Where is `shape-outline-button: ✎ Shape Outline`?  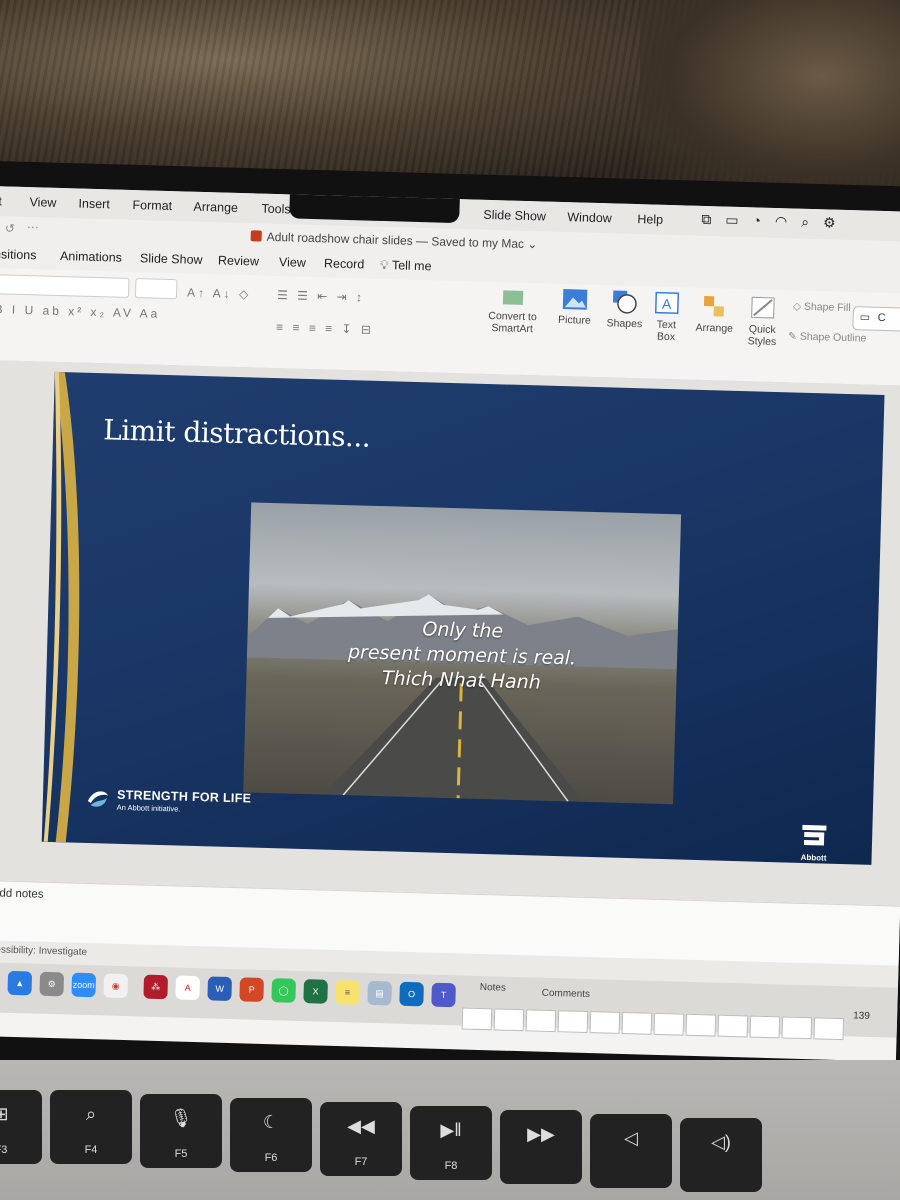 shape-outline-button: ✎ Shape Outline is located at coordinates (827, 337).